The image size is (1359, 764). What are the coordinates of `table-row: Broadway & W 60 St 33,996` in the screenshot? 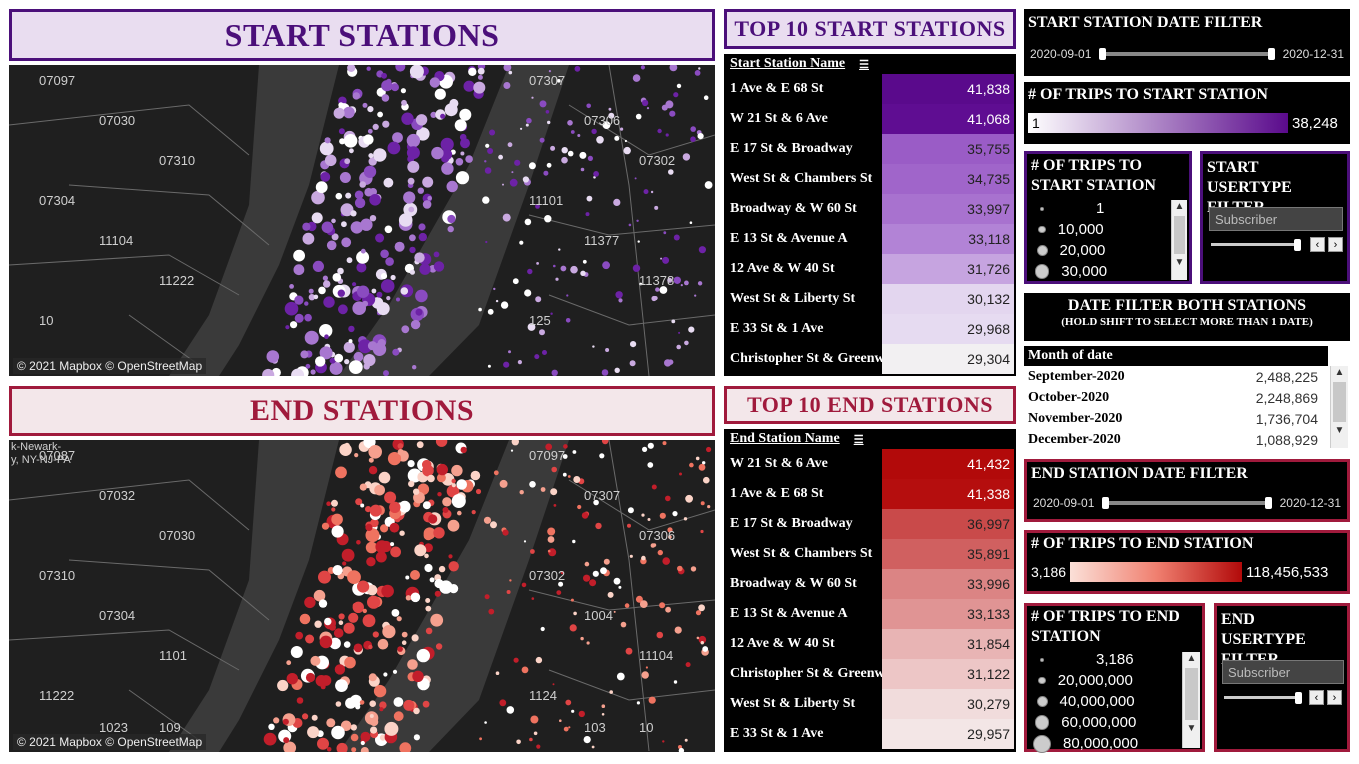 It's located at (869, 584).